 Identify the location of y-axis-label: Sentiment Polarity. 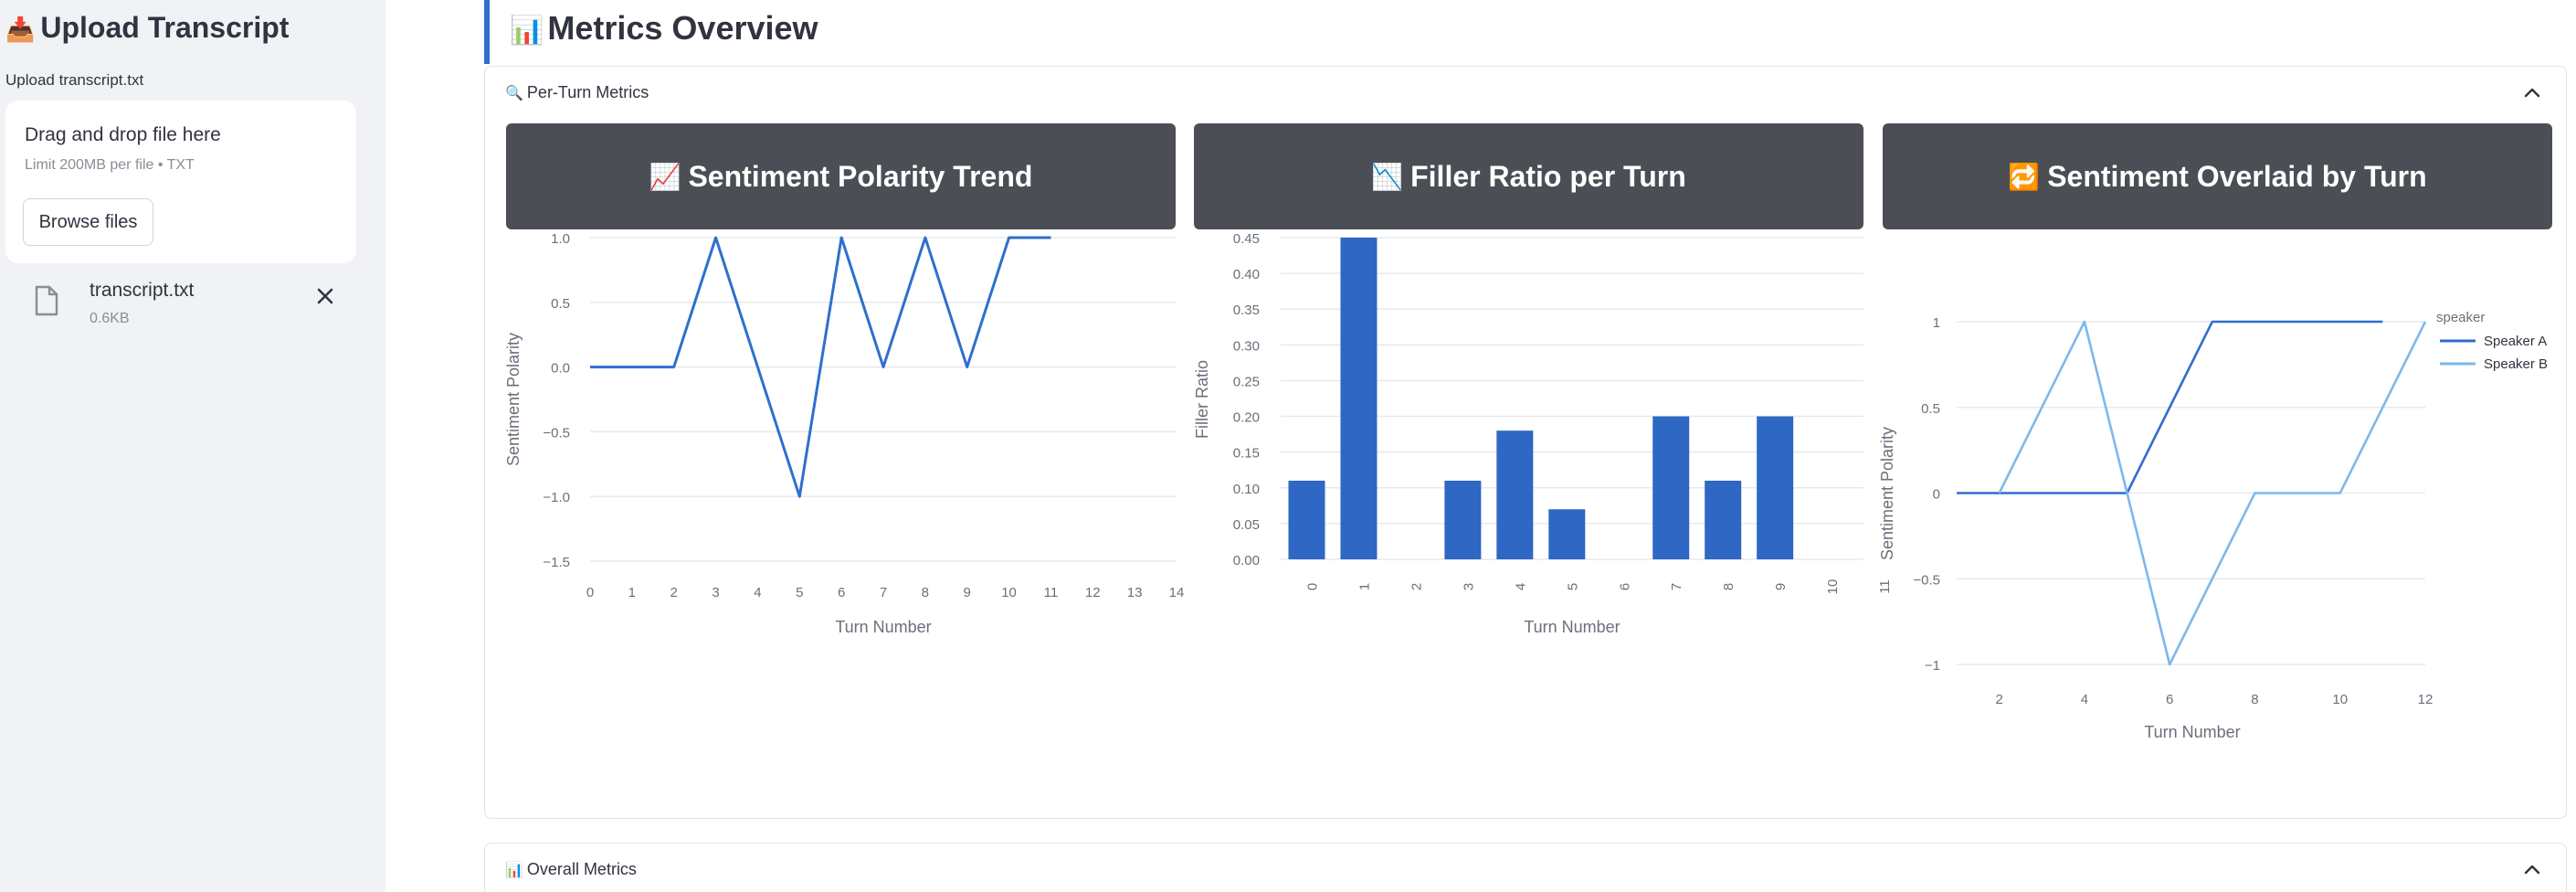
(1887, 493).